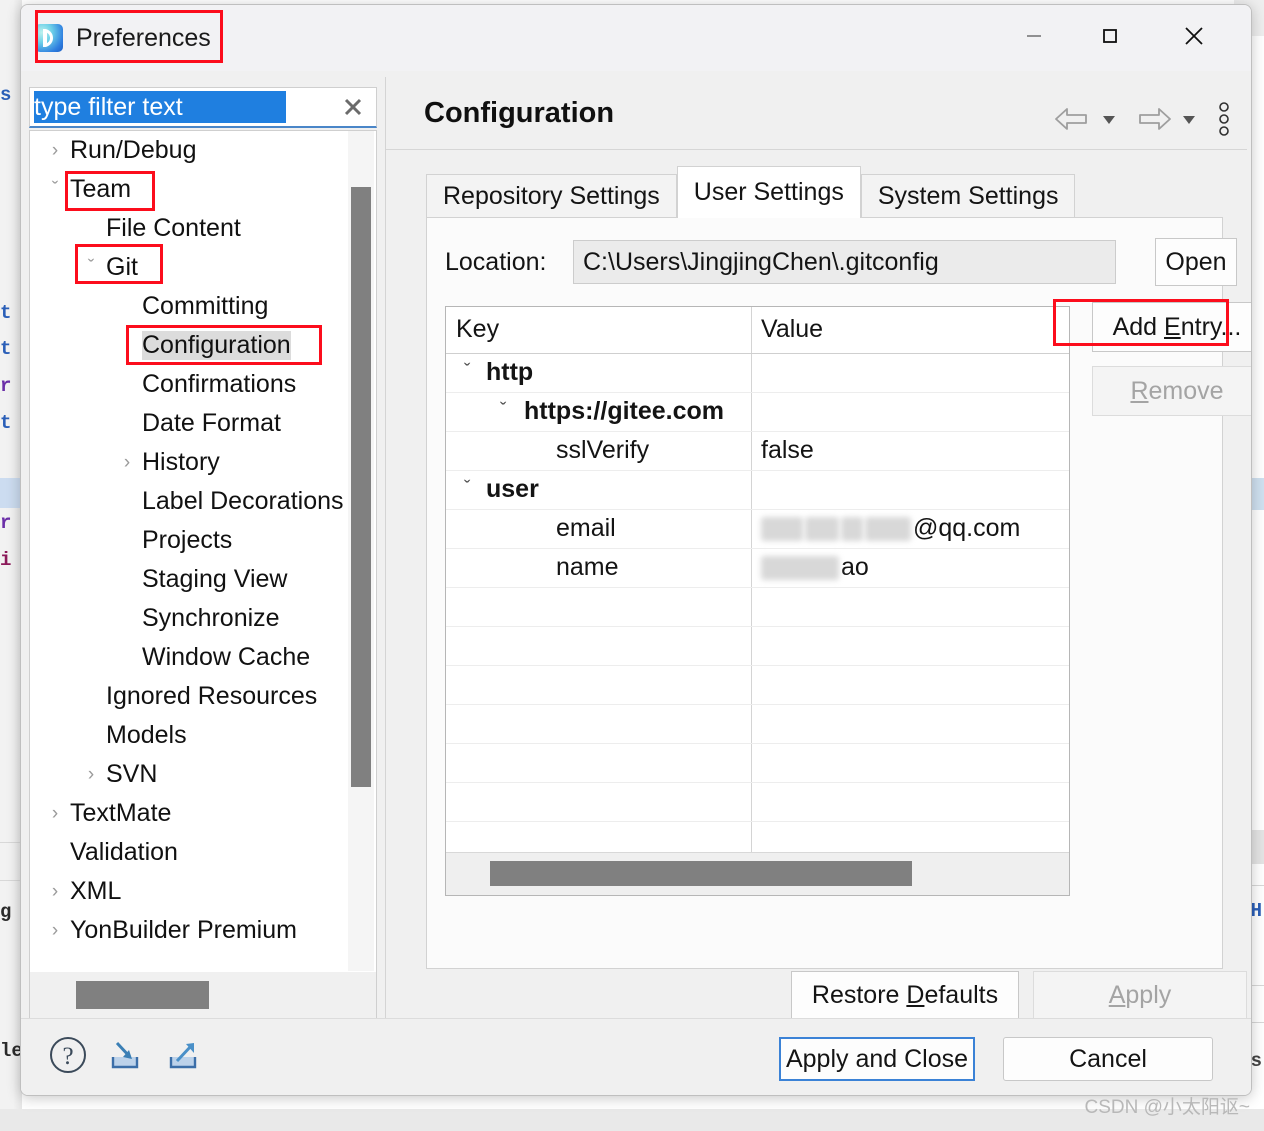 The width and height of the screenshot is (1264, 1131). I want to click on tree-horizontal-scroll-thumb, so click(142, 995).